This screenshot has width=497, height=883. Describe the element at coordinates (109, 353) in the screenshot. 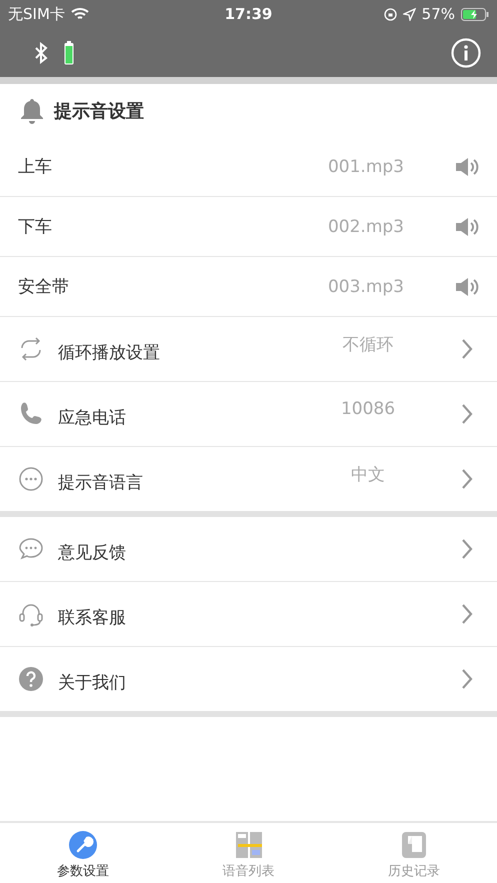

I see `row-label: 循环播放设置` at that location.